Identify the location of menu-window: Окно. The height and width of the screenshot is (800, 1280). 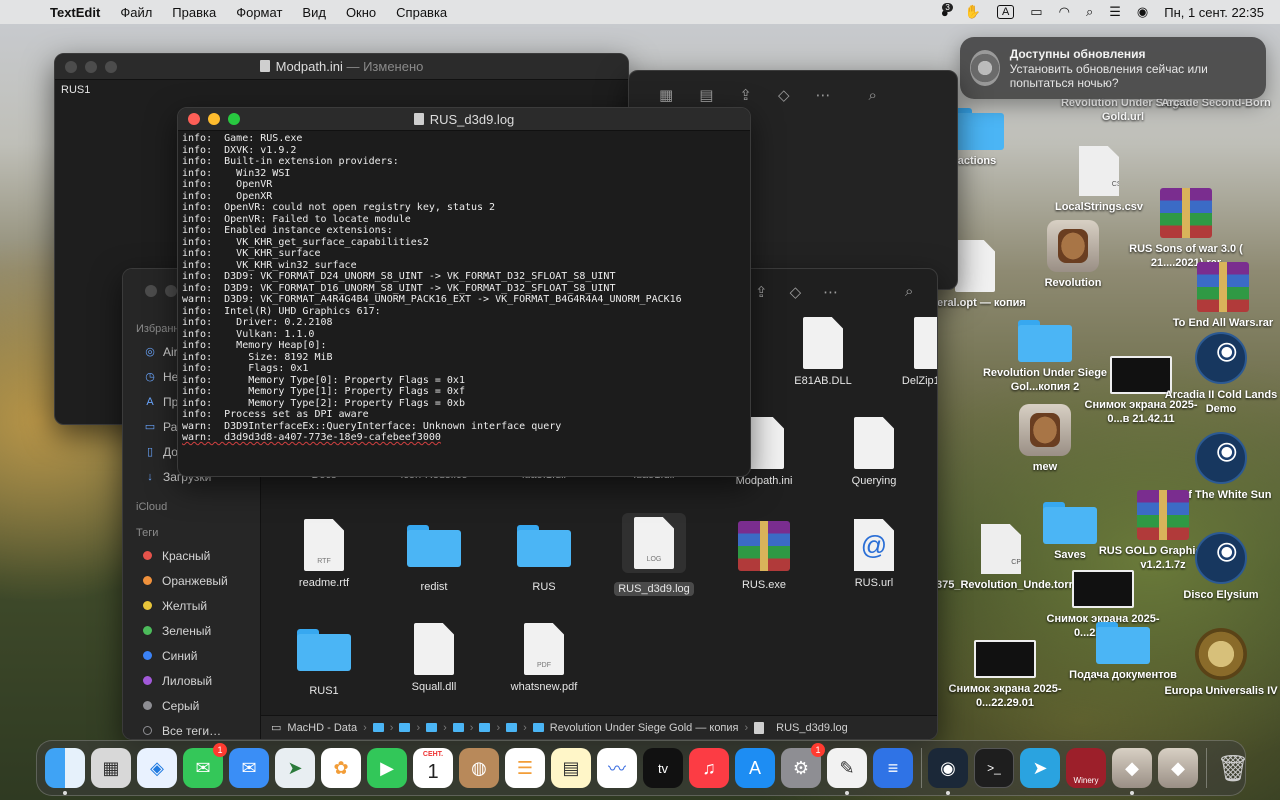
(361, 12).